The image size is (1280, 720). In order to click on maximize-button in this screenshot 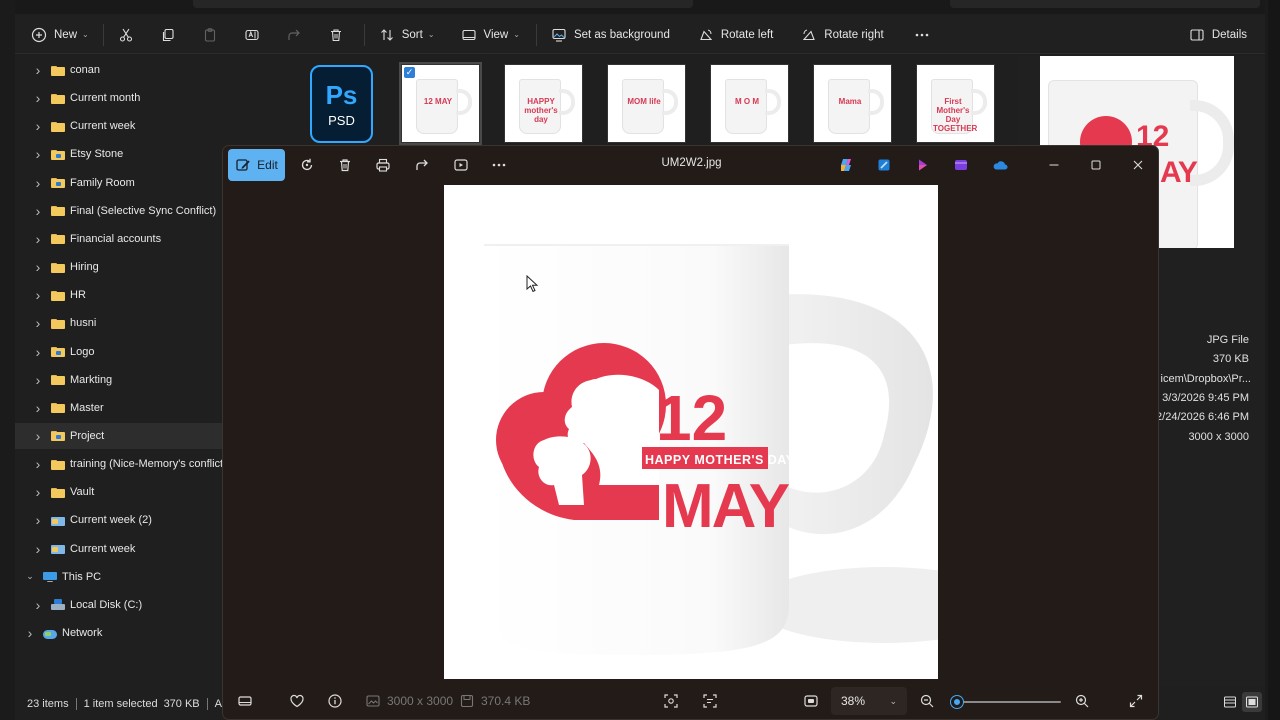, I will do `click(1096, 165)`.